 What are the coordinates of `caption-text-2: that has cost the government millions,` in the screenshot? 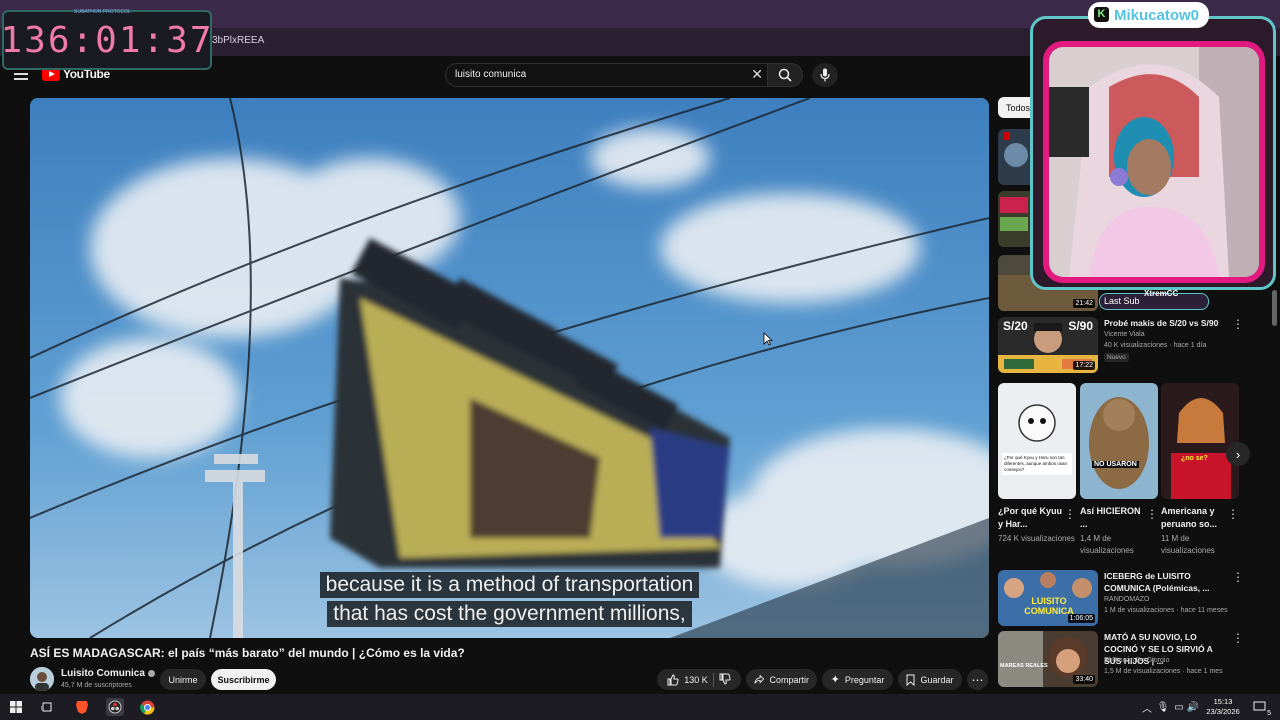 It's located at (509, 614).